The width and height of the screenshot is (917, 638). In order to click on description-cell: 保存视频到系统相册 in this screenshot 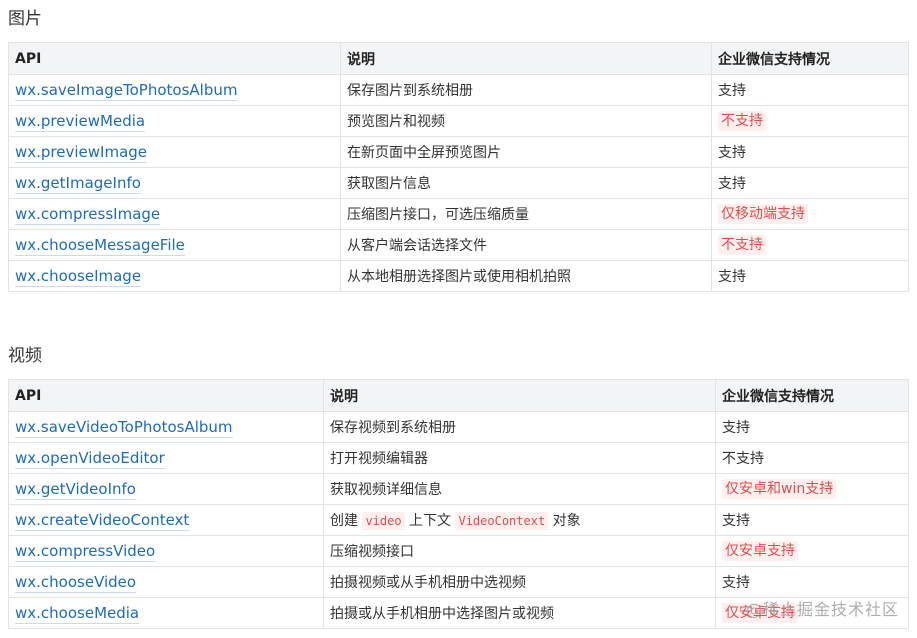, I will do `click(519, 427)`.